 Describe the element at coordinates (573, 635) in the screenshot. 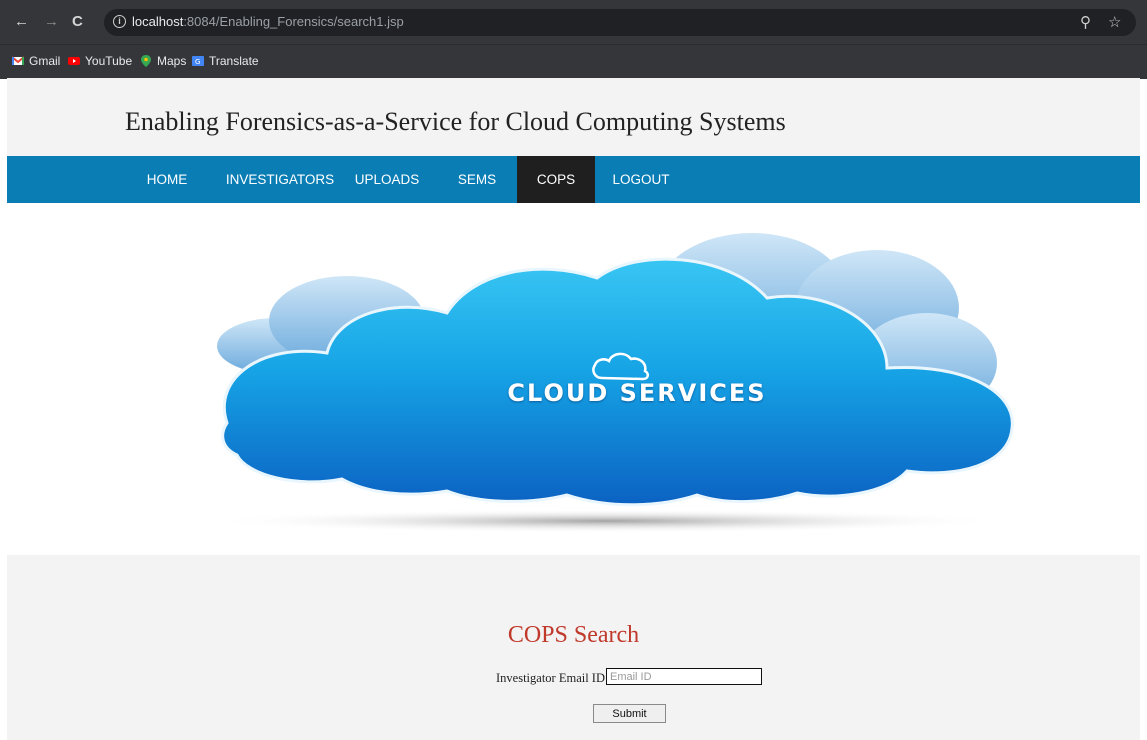

I see `search-title: COPS Search` at that location.